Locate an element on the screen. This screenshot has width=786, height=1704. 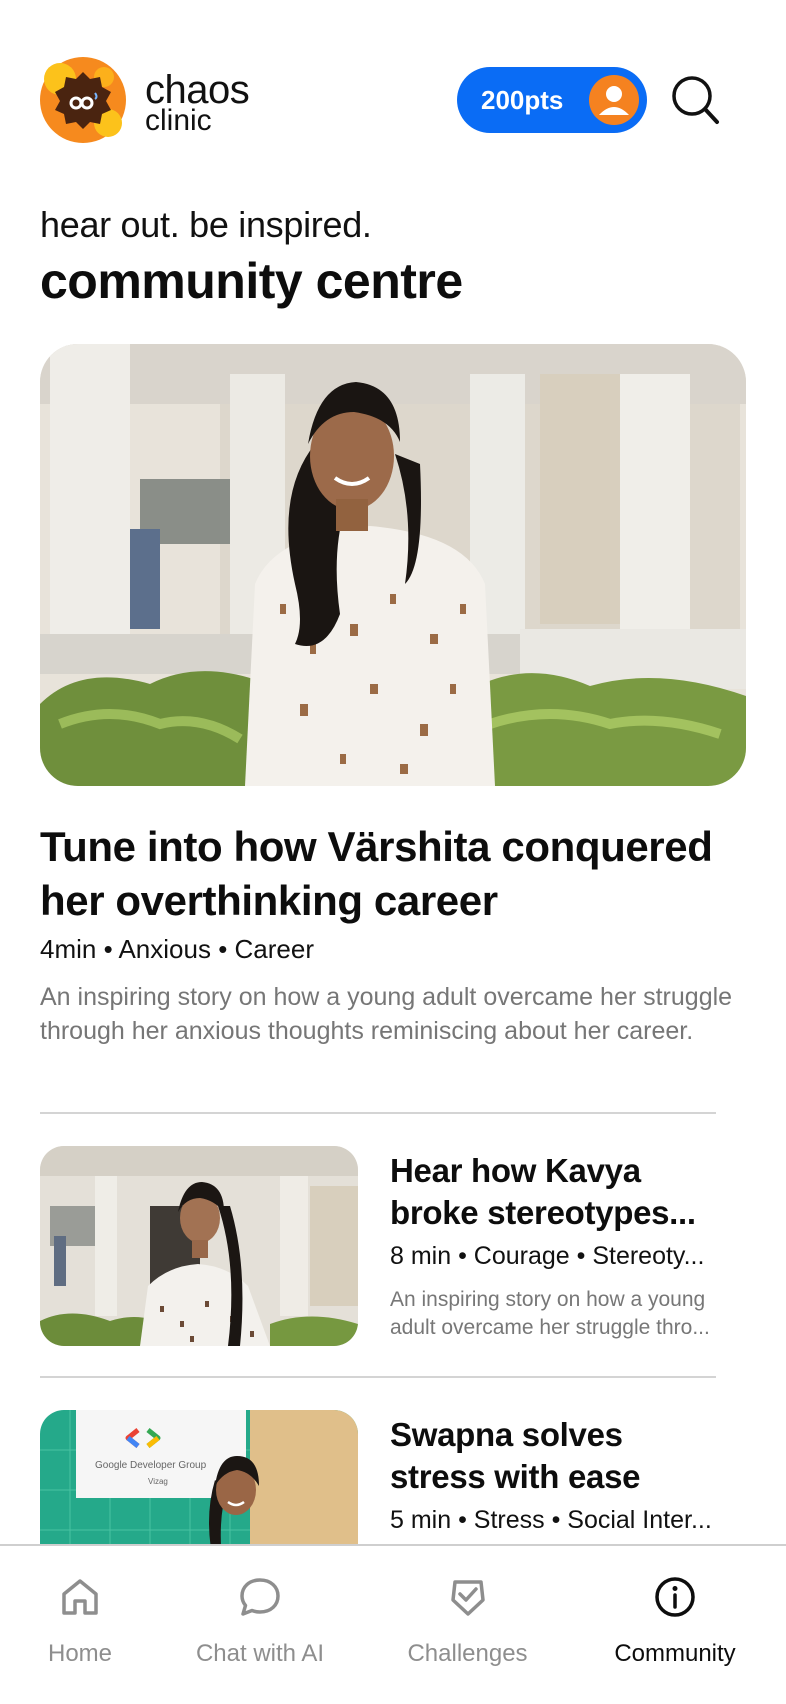
user-avatar-icon is located at coordinates (614, 100).